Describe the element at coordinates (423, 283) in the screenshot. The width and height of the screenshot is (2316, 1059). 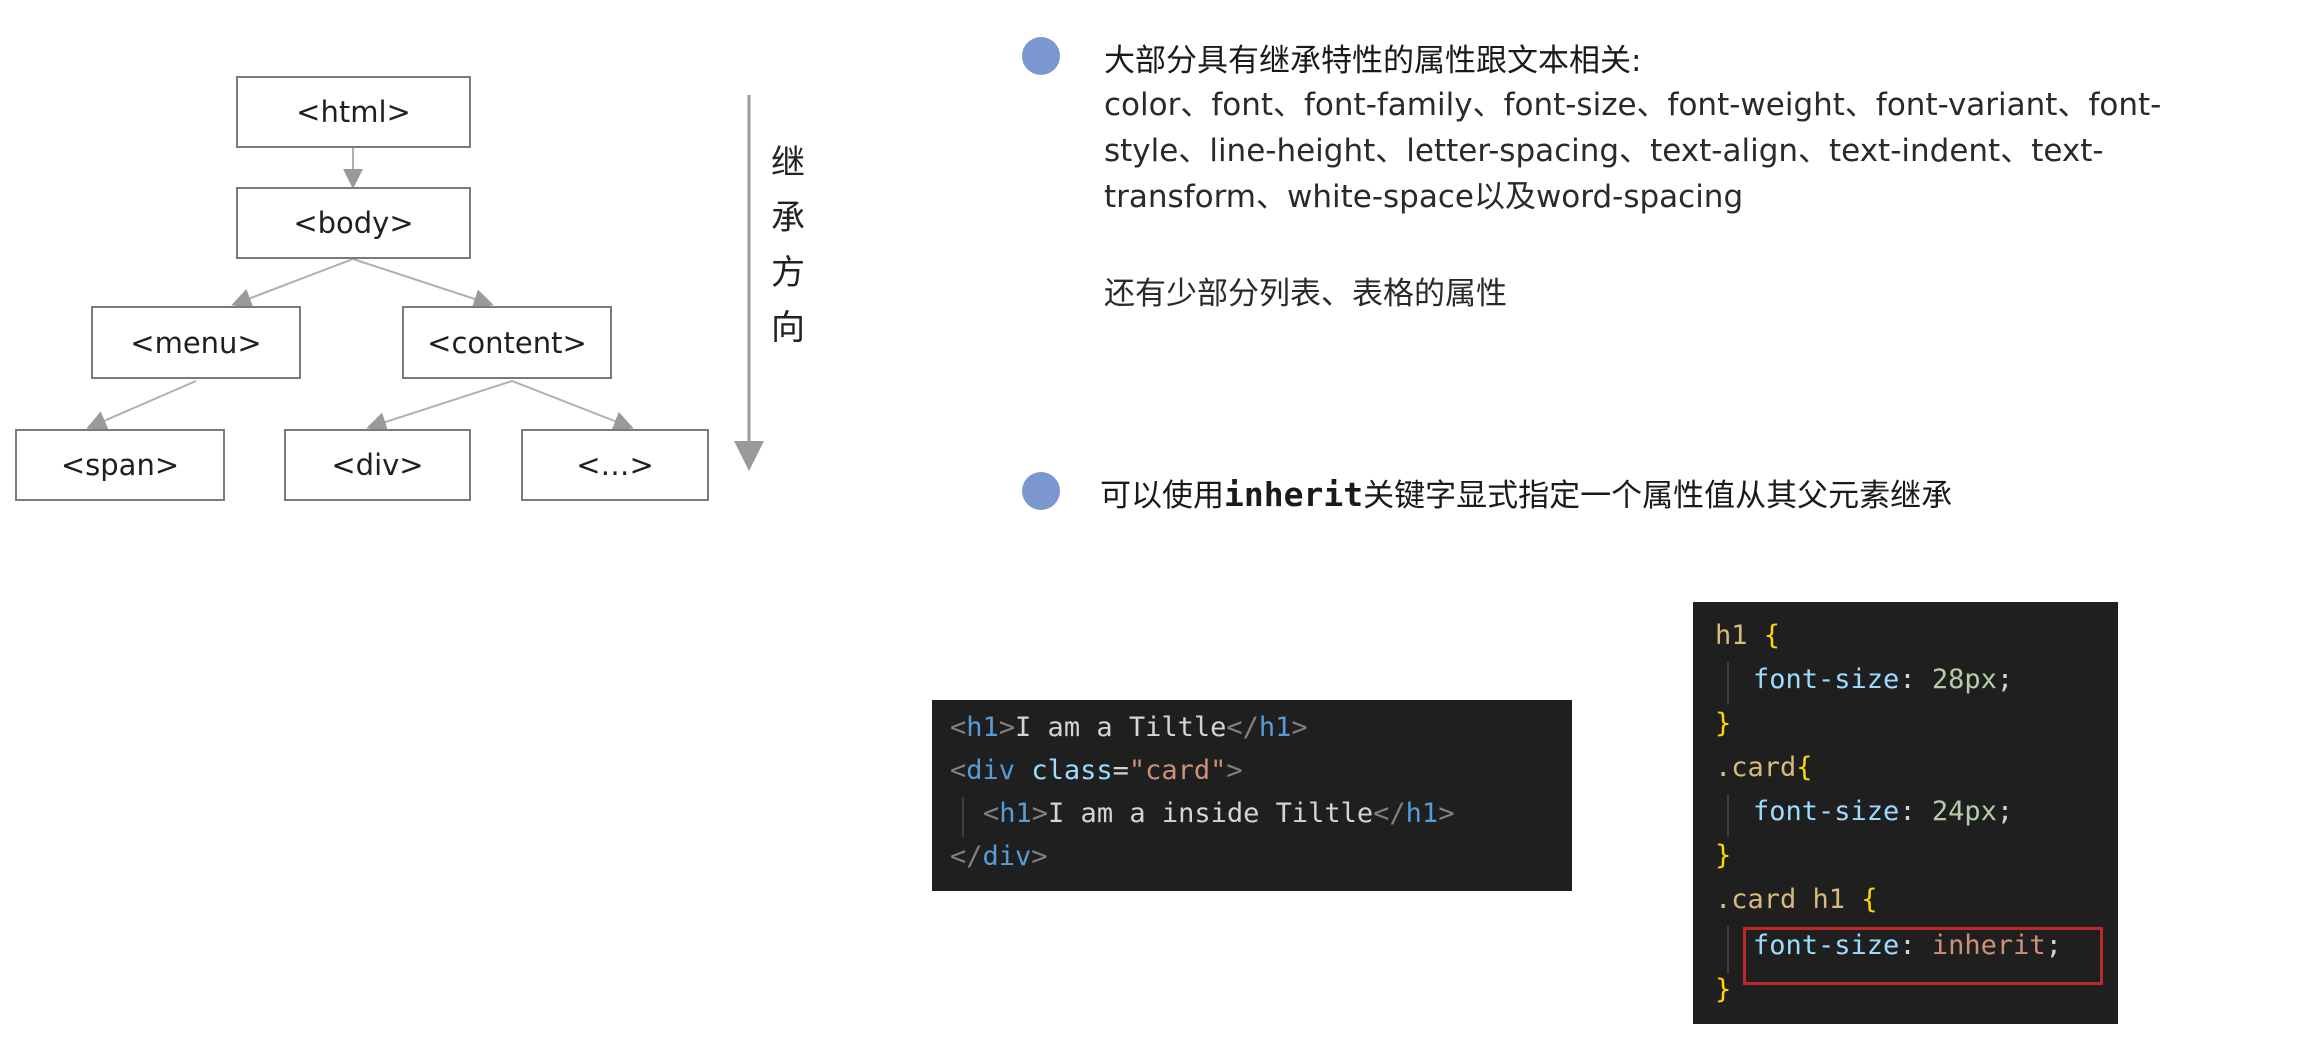
I see `edge-body-content` at that location.